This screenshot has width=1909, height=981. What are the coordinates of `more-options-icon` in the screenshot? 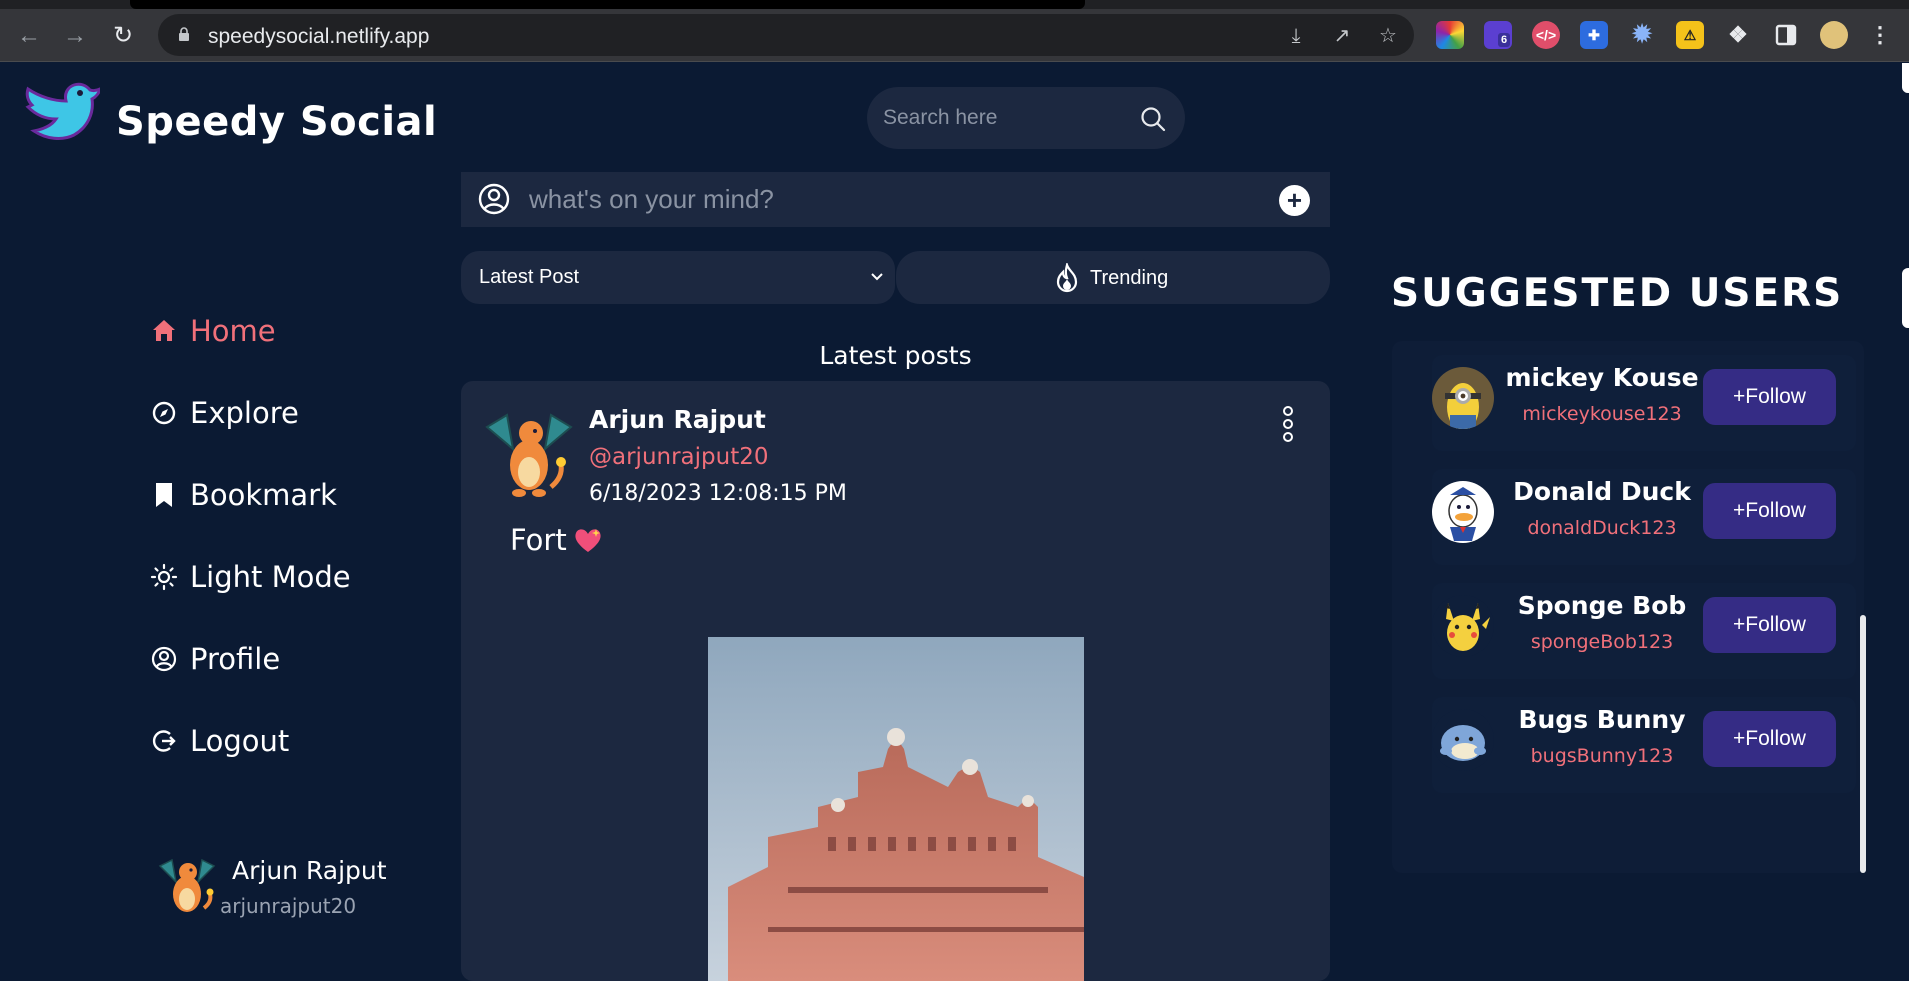 It's located at (1288, 424).